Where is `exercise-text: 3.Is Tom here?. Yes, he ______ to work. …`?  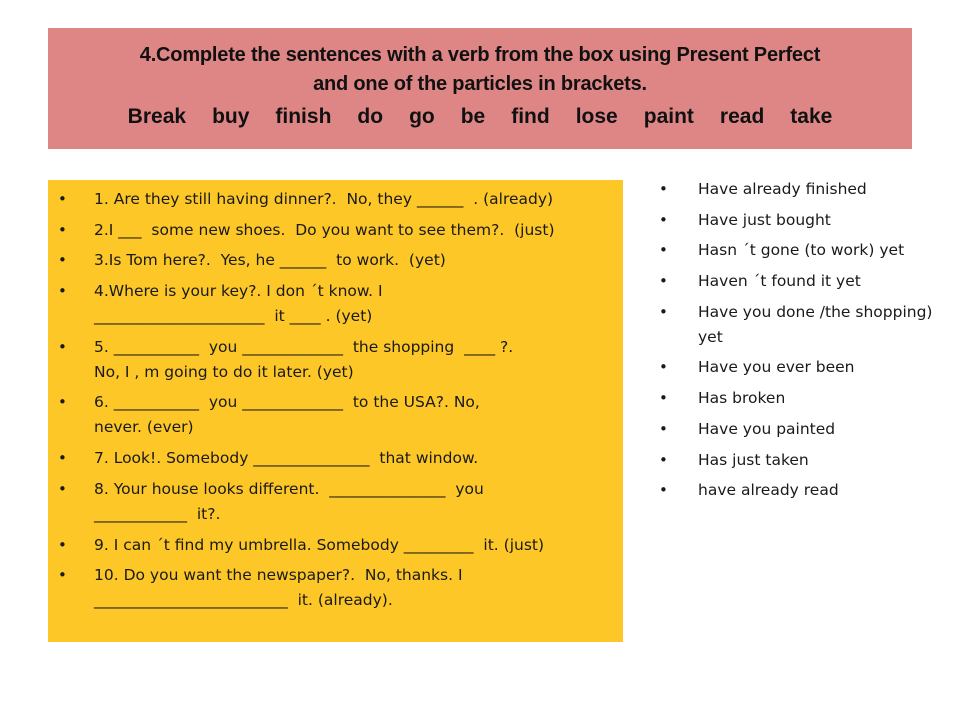 exercise-text: 3.Is Tom here?. Yes, he ______ to work. … is located at coordinates (270, 260).